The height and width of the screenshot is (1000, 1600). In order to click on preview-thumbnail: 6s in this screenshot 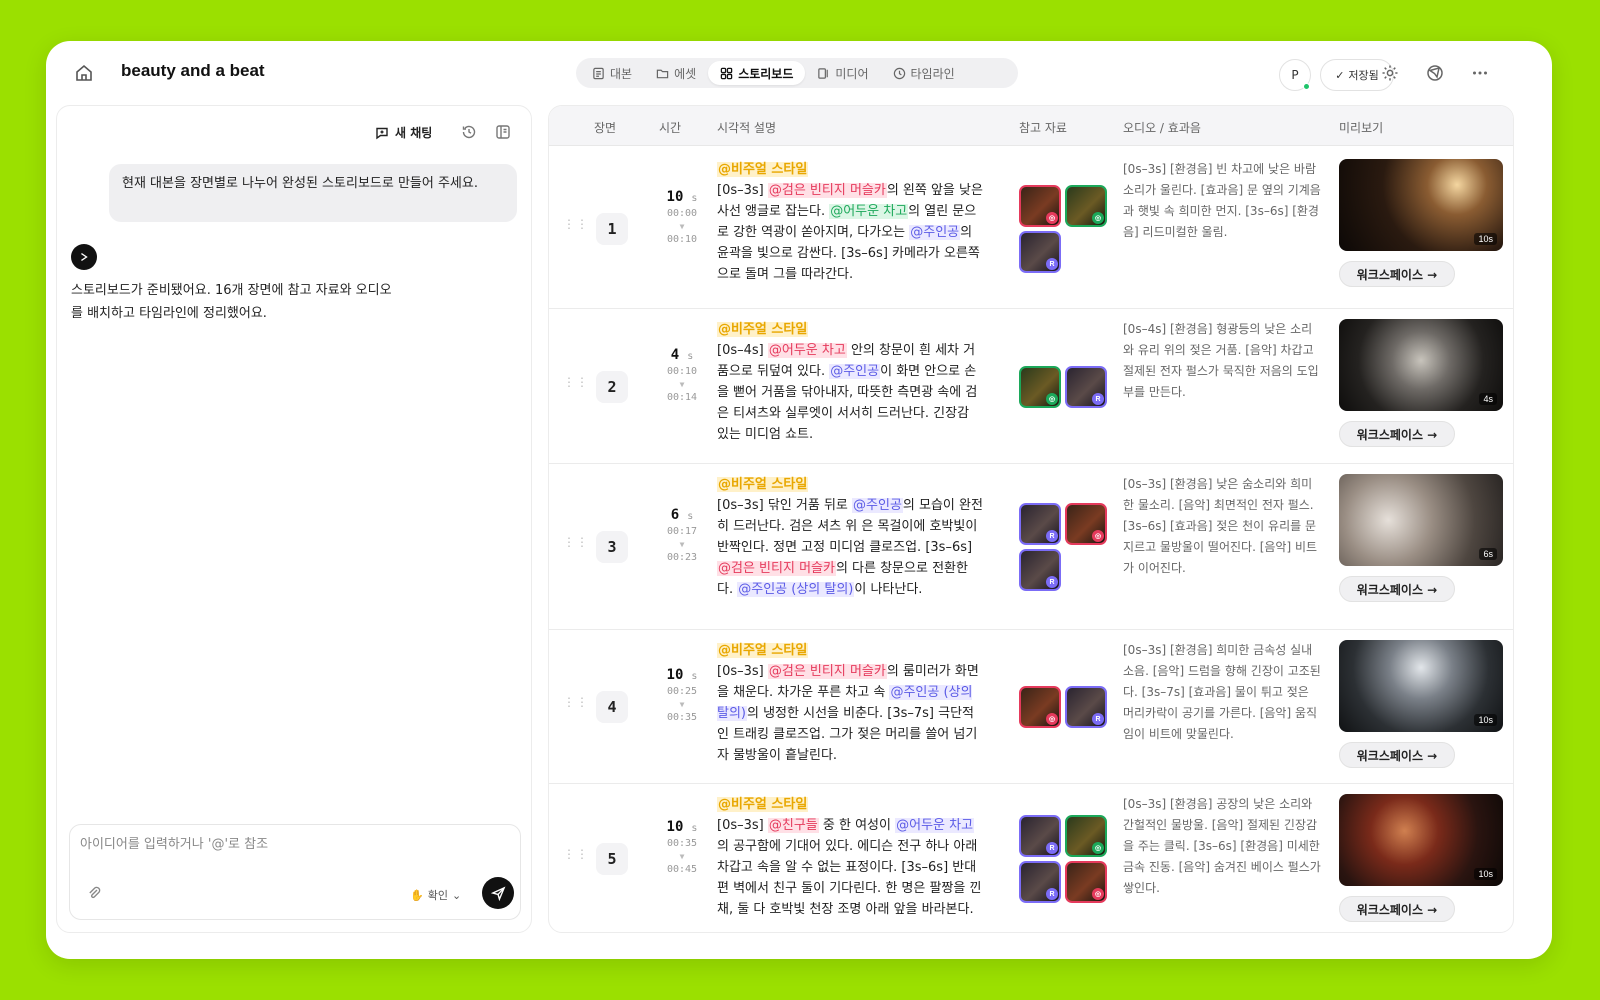, I will do `click(1421, 520)`.